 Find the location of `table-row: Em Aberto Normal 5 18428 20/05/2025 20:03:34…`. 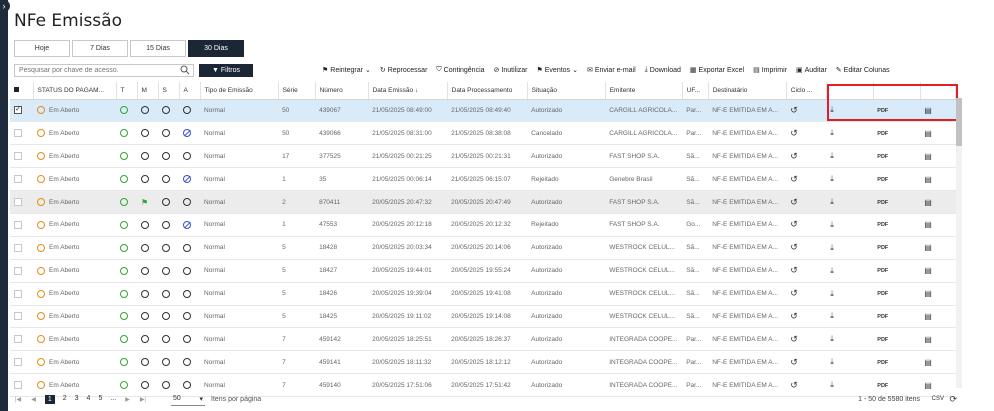

table-row: Em Aberto Normal 5 18428 20/05/2025 20:03:34… is located at coordinates (483, 248).